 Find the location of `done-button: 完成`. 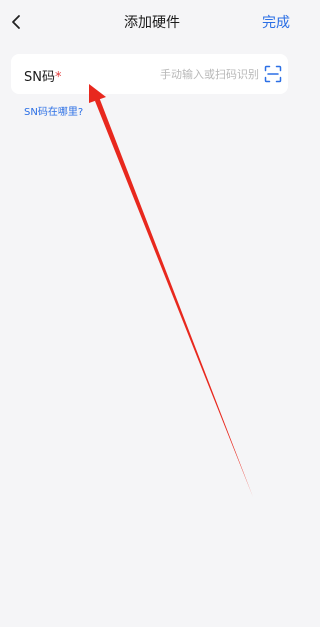

done-button: 完成 is located at coordinates (276, 22).